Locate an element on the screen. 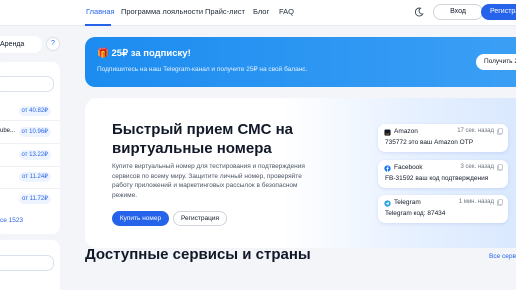 The image size is (516, 290). sms-time: 1 мин. назад is located at coordinates (476, 202).